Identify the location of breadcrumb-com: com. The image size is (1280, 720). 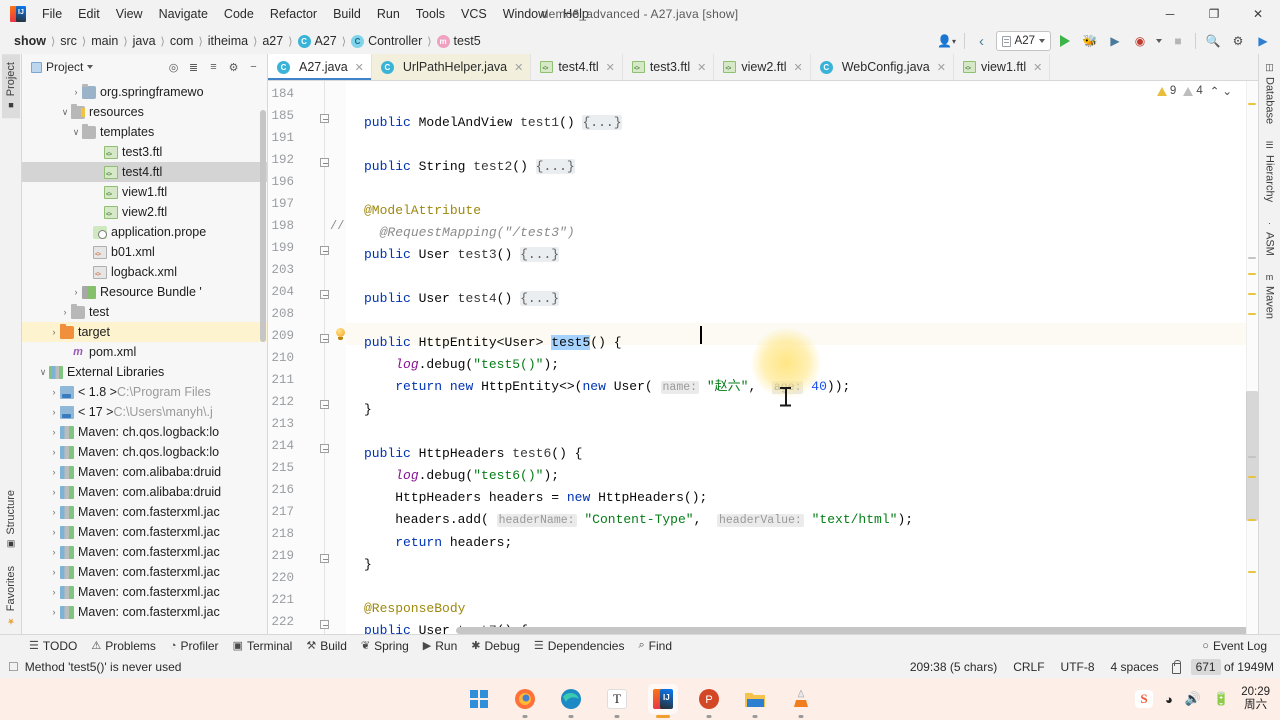
(182, 41).